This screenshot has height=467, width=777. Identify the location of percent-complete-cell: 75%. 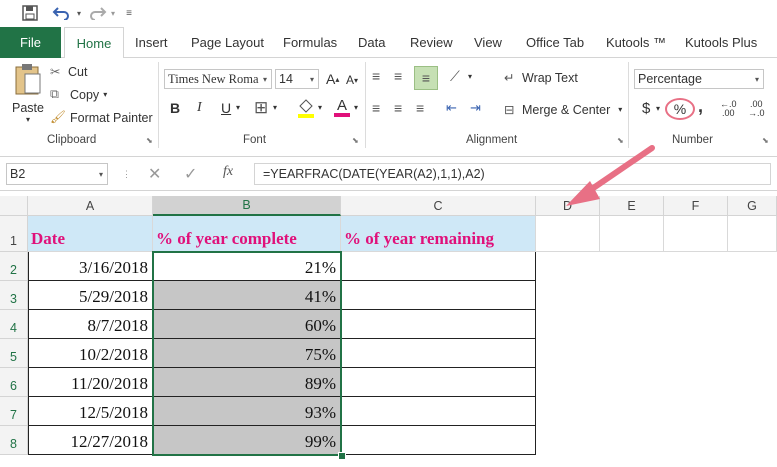
(247, 353).